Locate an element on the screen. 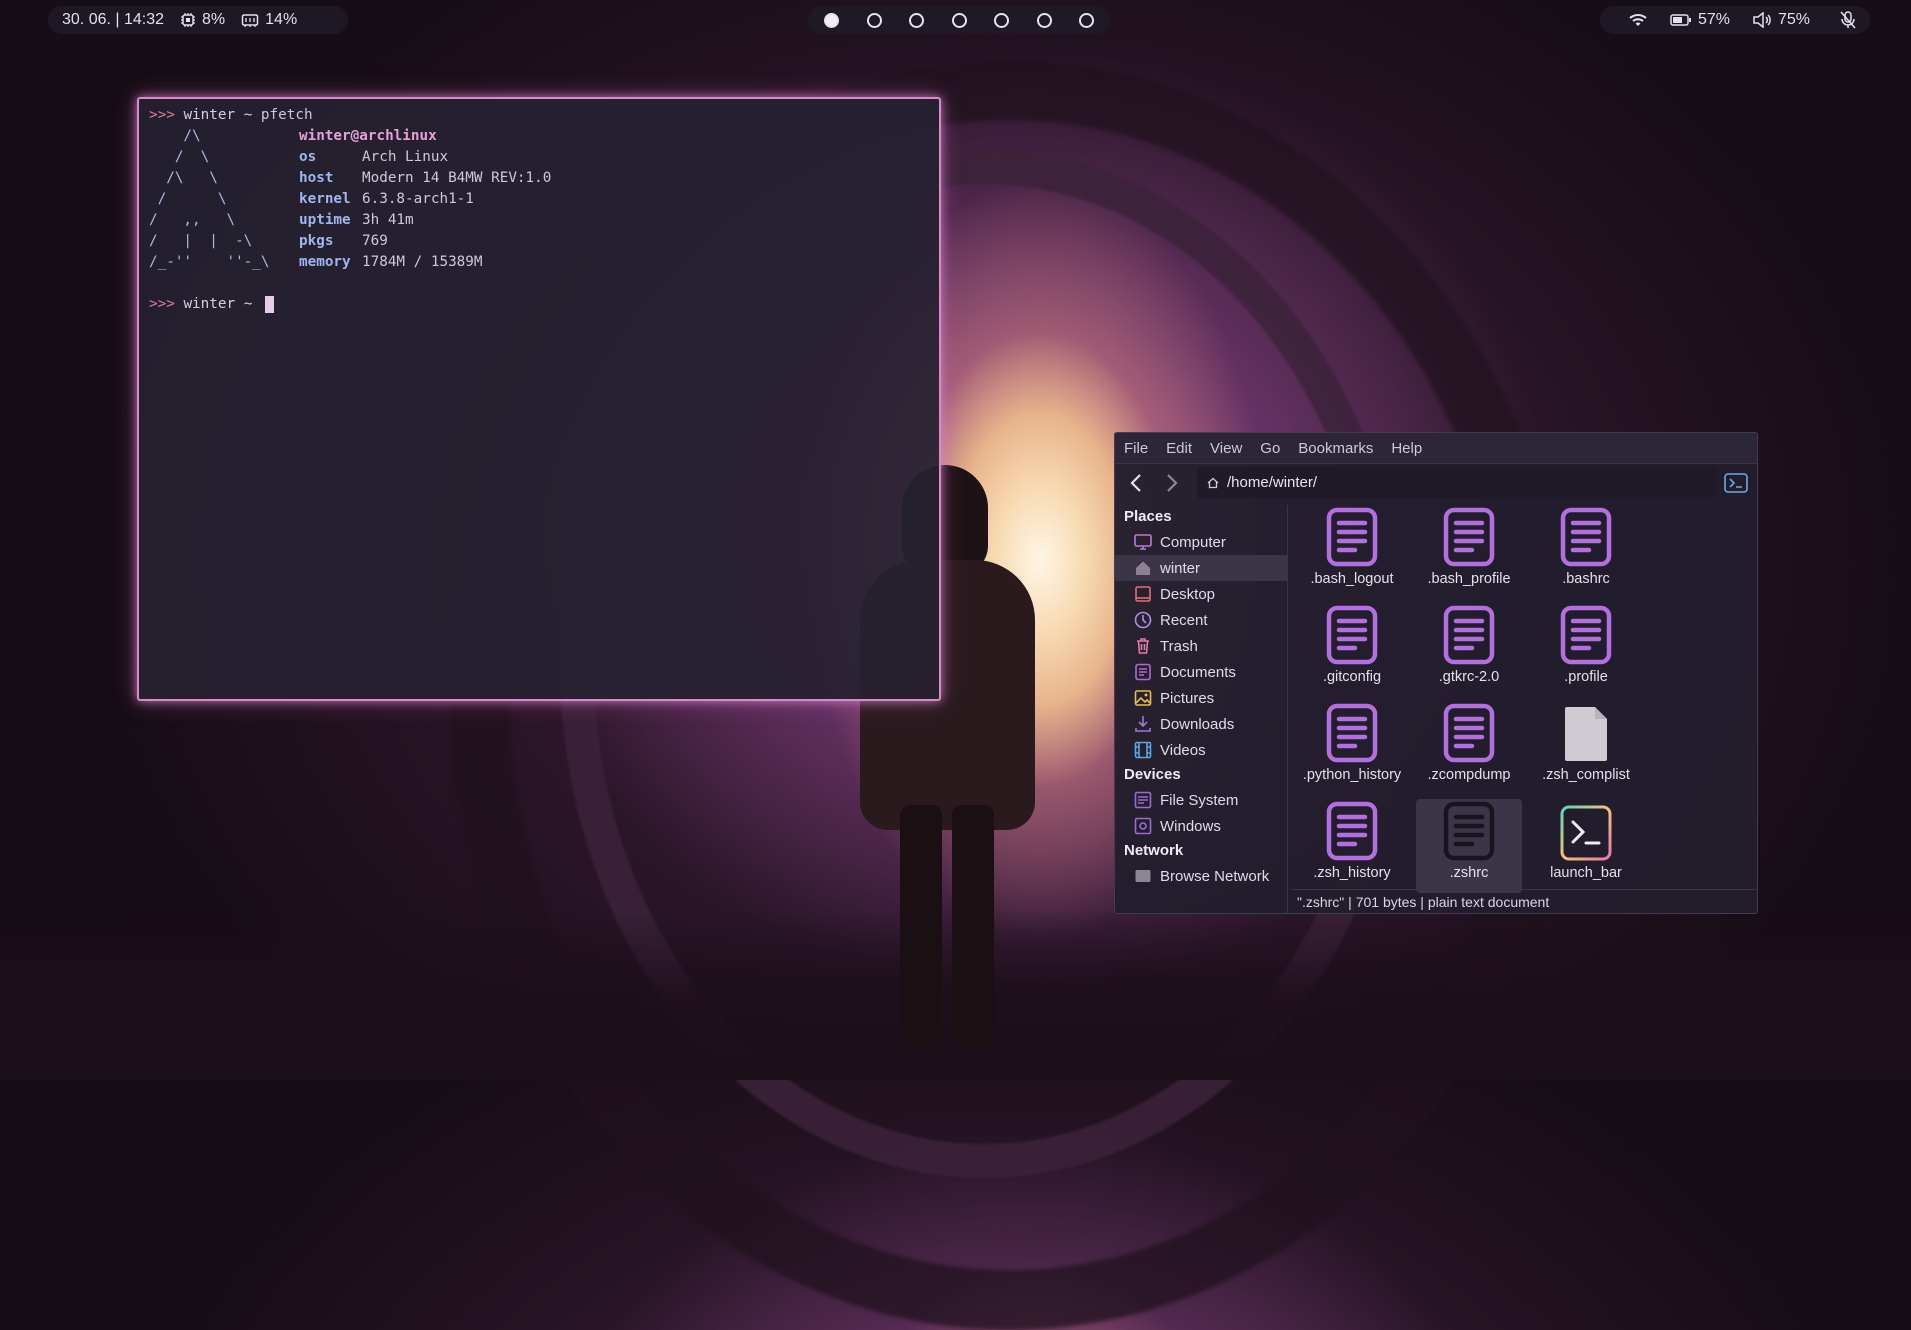  info-value: Arch Linux is located at coordinates (405, 157).